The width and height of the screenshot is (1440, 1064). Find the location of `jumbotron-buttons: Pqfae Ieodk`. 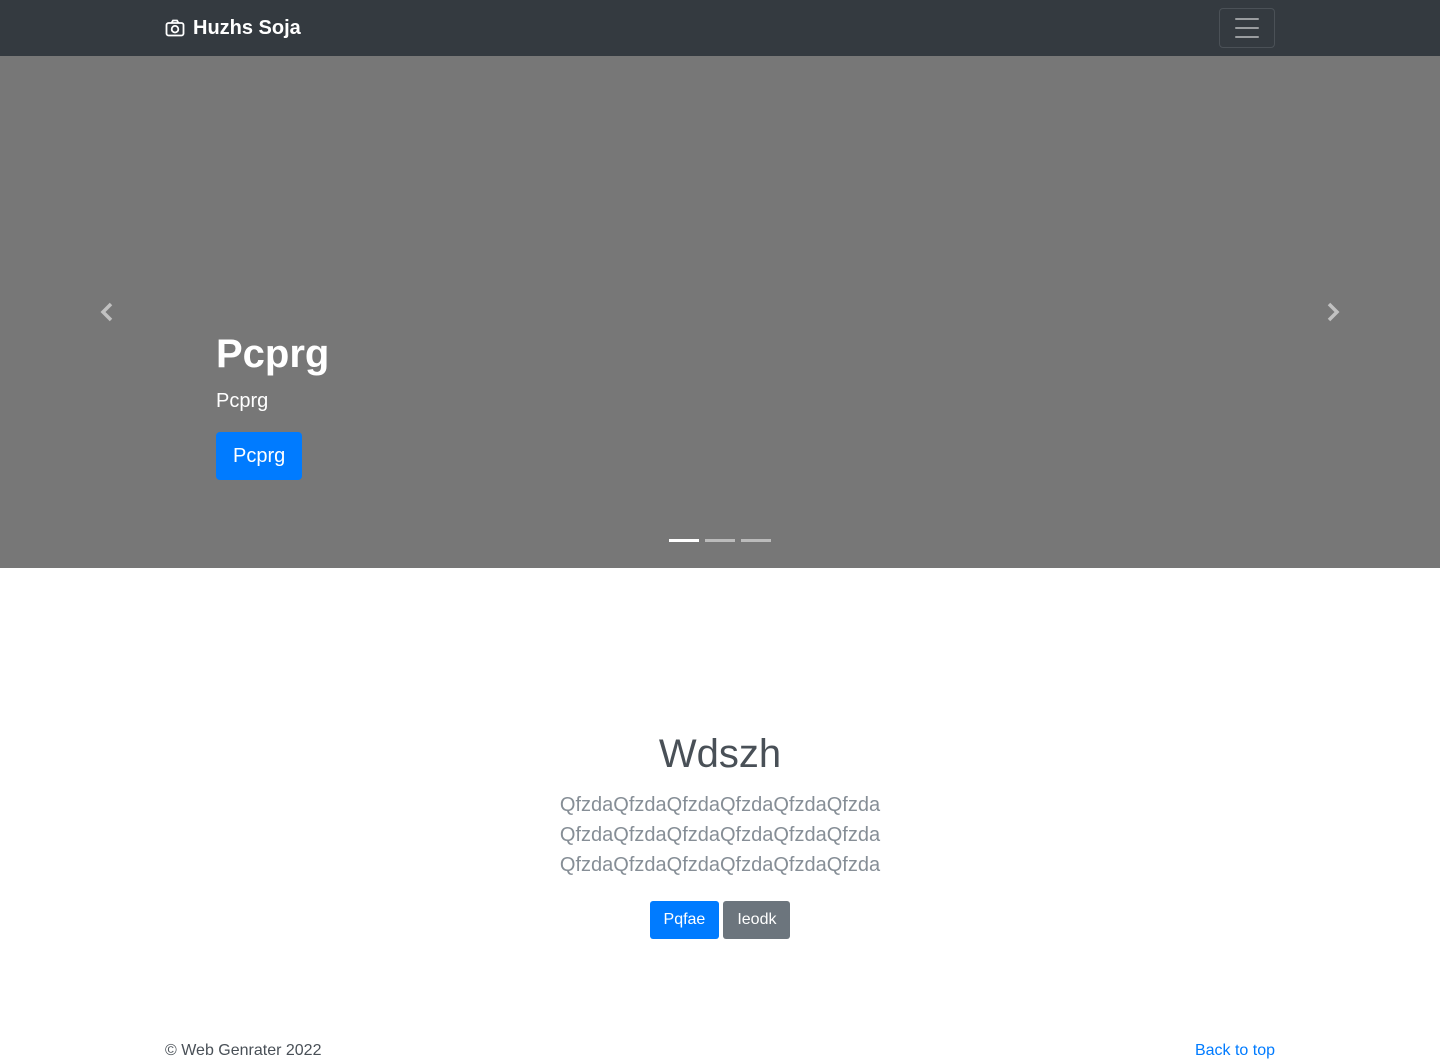

jumbotron-buttons: Pqfae Ieodk is located at coordinates (720, 920).